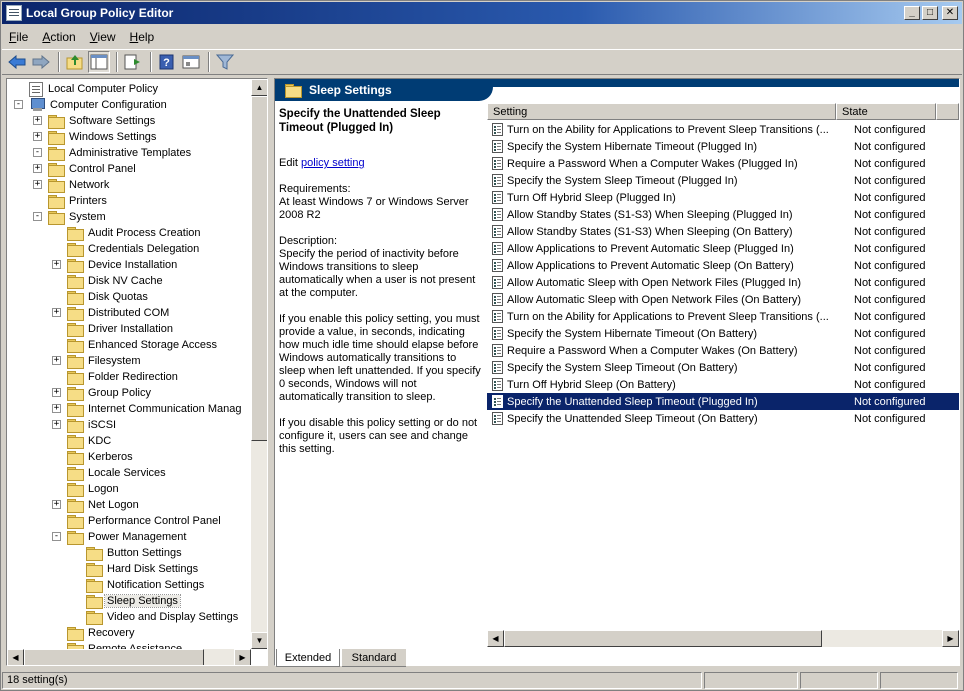 This screenshot has width=964, height=691. I want to click on tree-node-local-computer-policy: Local Computer Policy, so click(94, 89).